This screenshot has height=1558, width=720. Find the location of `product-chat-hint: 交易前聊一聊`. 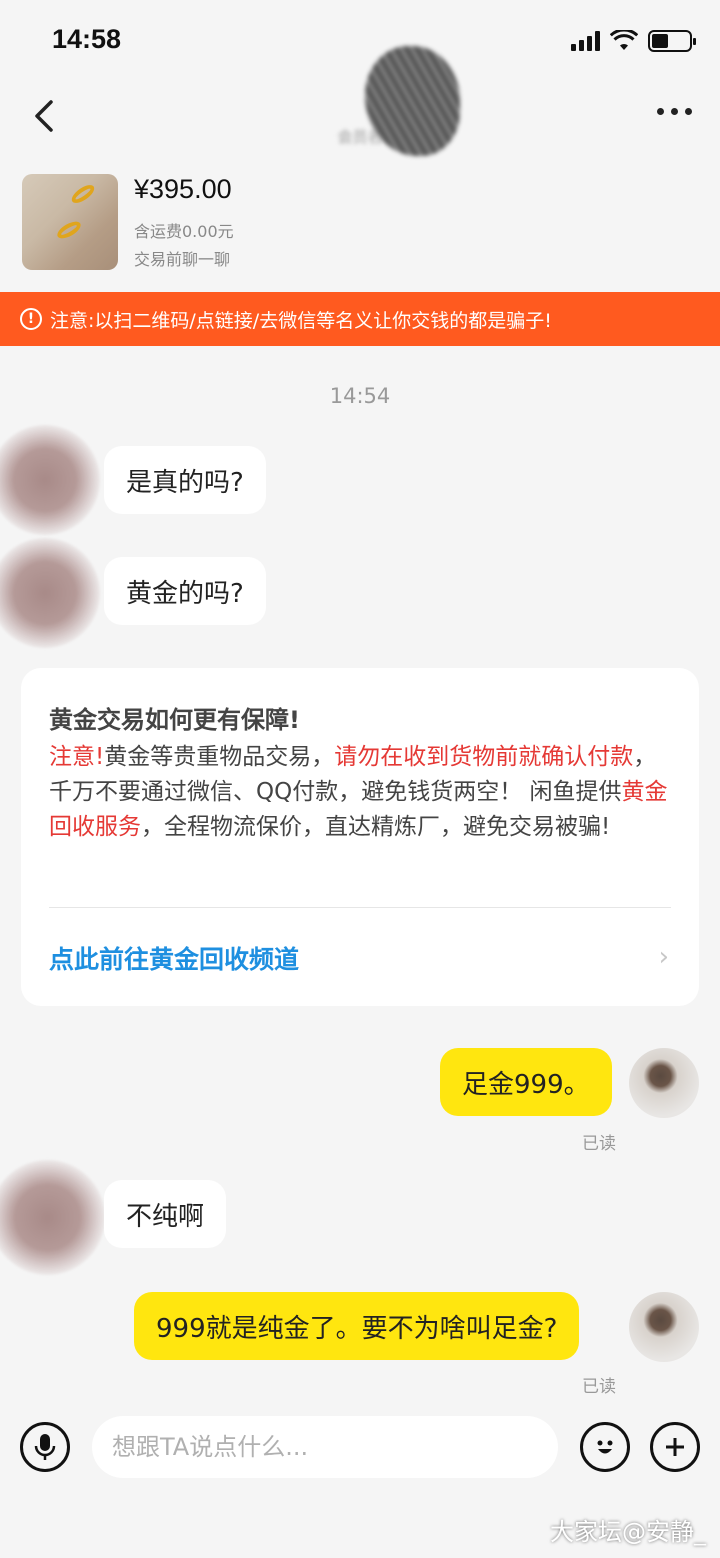

product-chat-hint: 交易前聊一聊 is located at coordinates (182, 259).